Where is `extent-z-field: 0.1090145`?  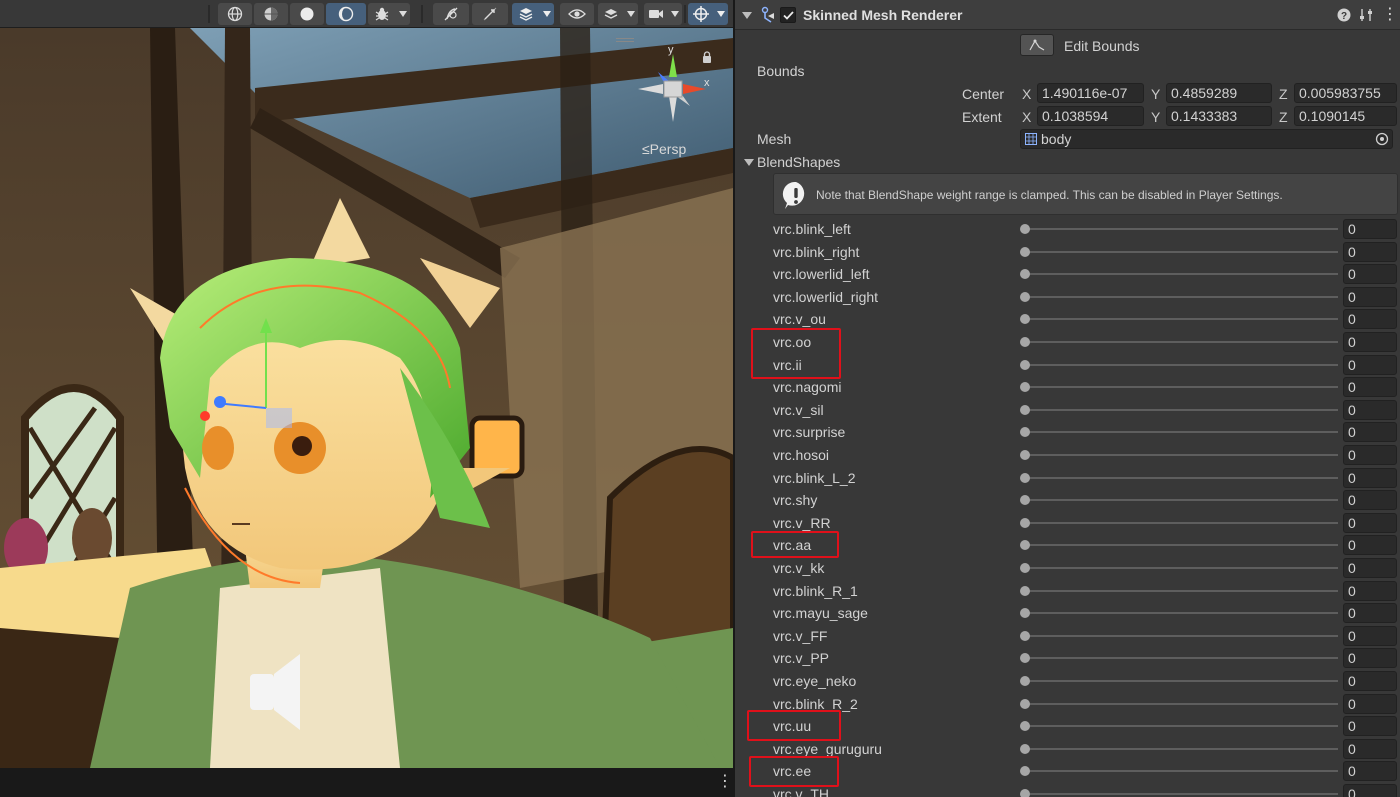 extent-z-field: 0.1090145 is located at coordinates (1345, 116).